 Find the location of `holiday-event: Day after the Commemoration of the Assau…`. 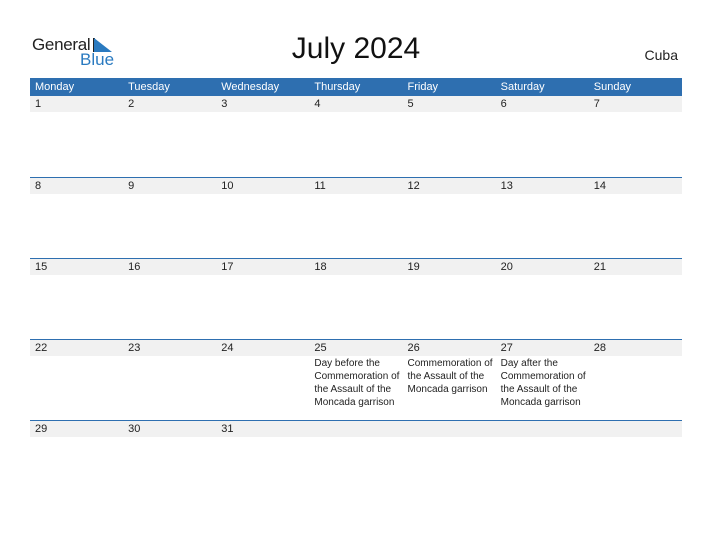

holiday-event: Day after the Commemoration of the Assau… is located at coordinates (543, 383).